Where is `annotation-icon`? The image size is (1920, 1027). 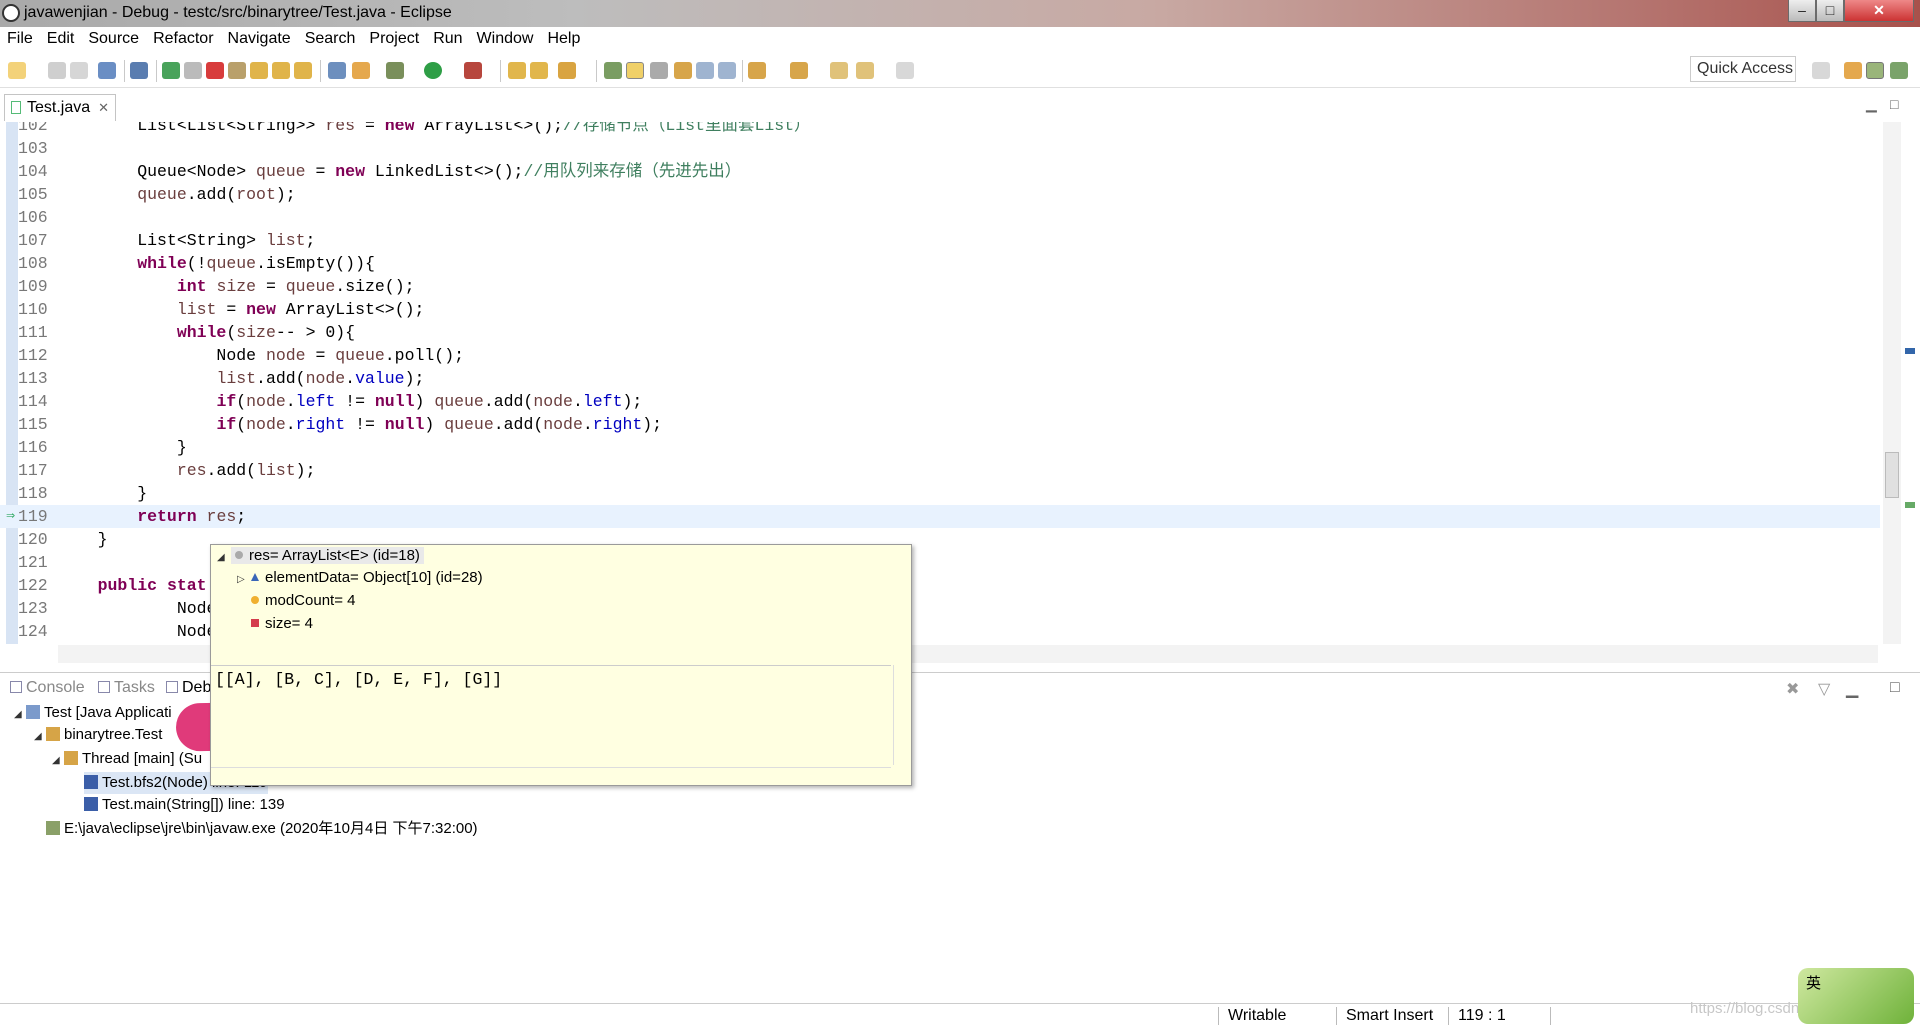
annotation-icon is located at coordinates (683, 70).